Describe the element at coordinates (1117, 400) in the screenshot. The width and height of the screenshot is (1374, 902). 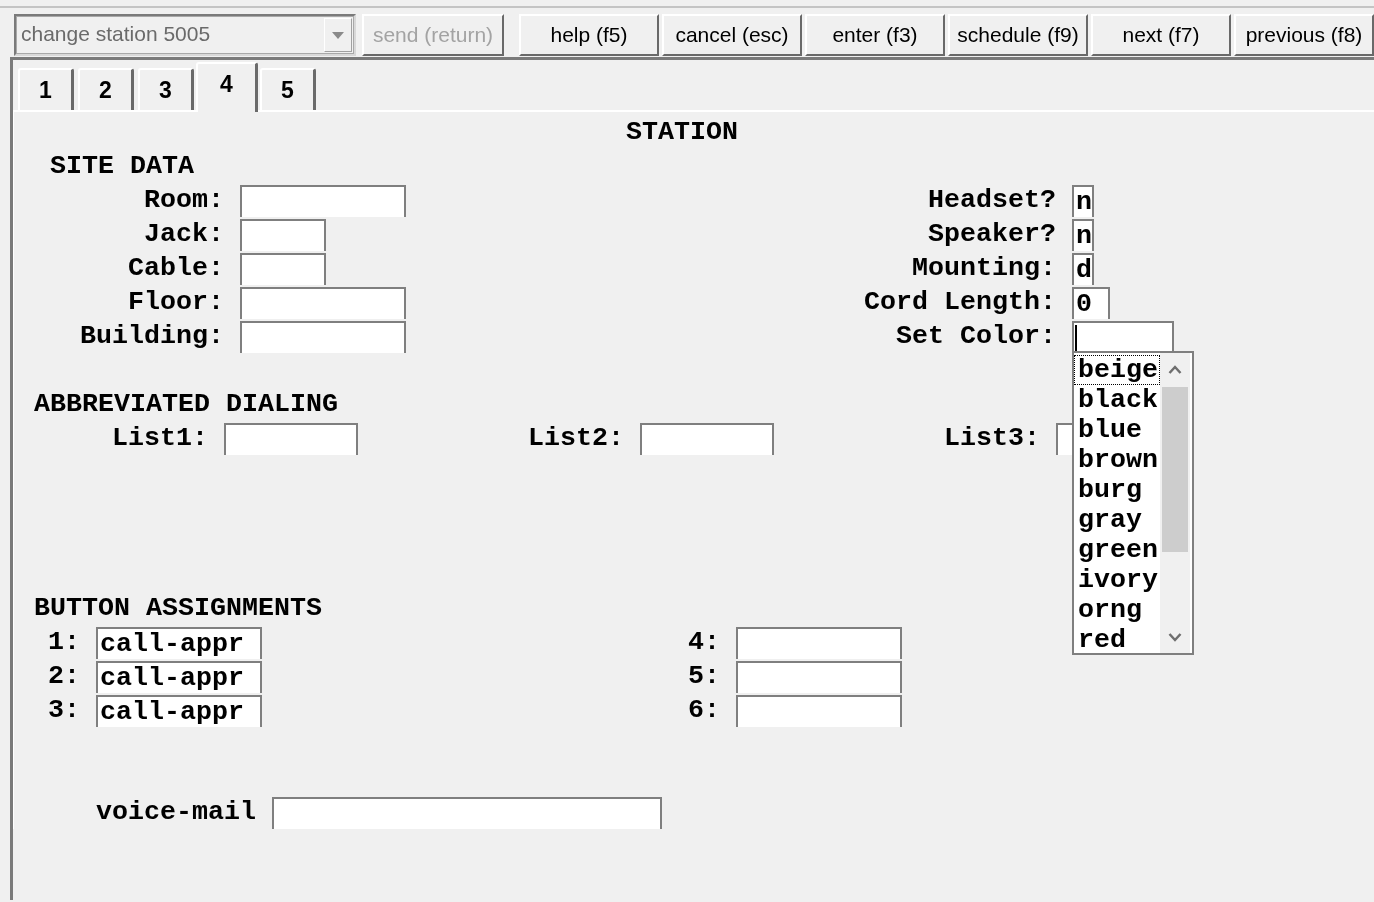
I see `list-option: black` at that location.